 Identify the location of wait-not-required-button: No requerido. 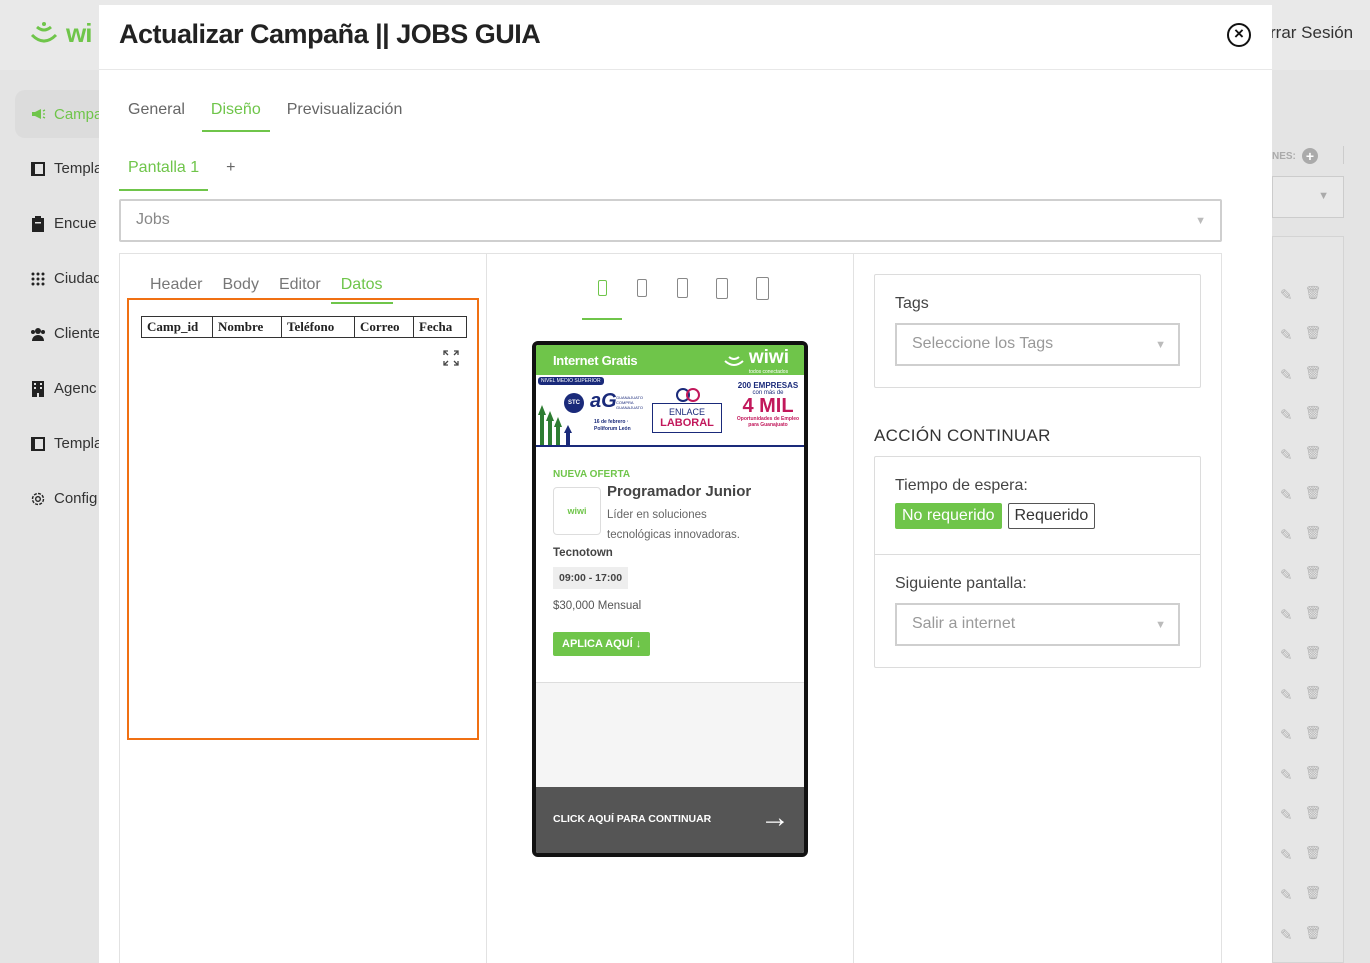
(948, 516).